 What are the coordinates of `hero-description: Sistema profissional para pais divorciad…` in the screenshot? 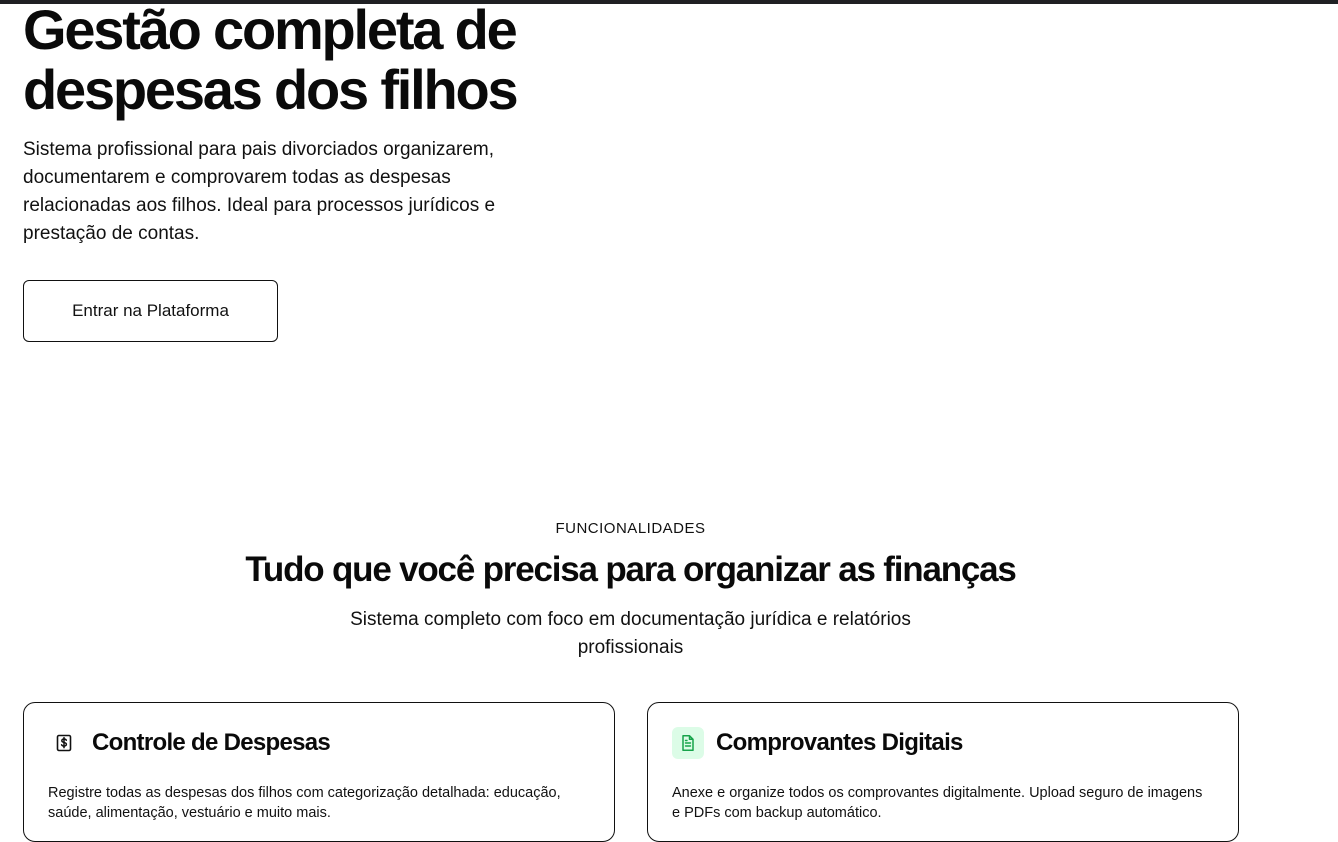 It's located at (259, 191).